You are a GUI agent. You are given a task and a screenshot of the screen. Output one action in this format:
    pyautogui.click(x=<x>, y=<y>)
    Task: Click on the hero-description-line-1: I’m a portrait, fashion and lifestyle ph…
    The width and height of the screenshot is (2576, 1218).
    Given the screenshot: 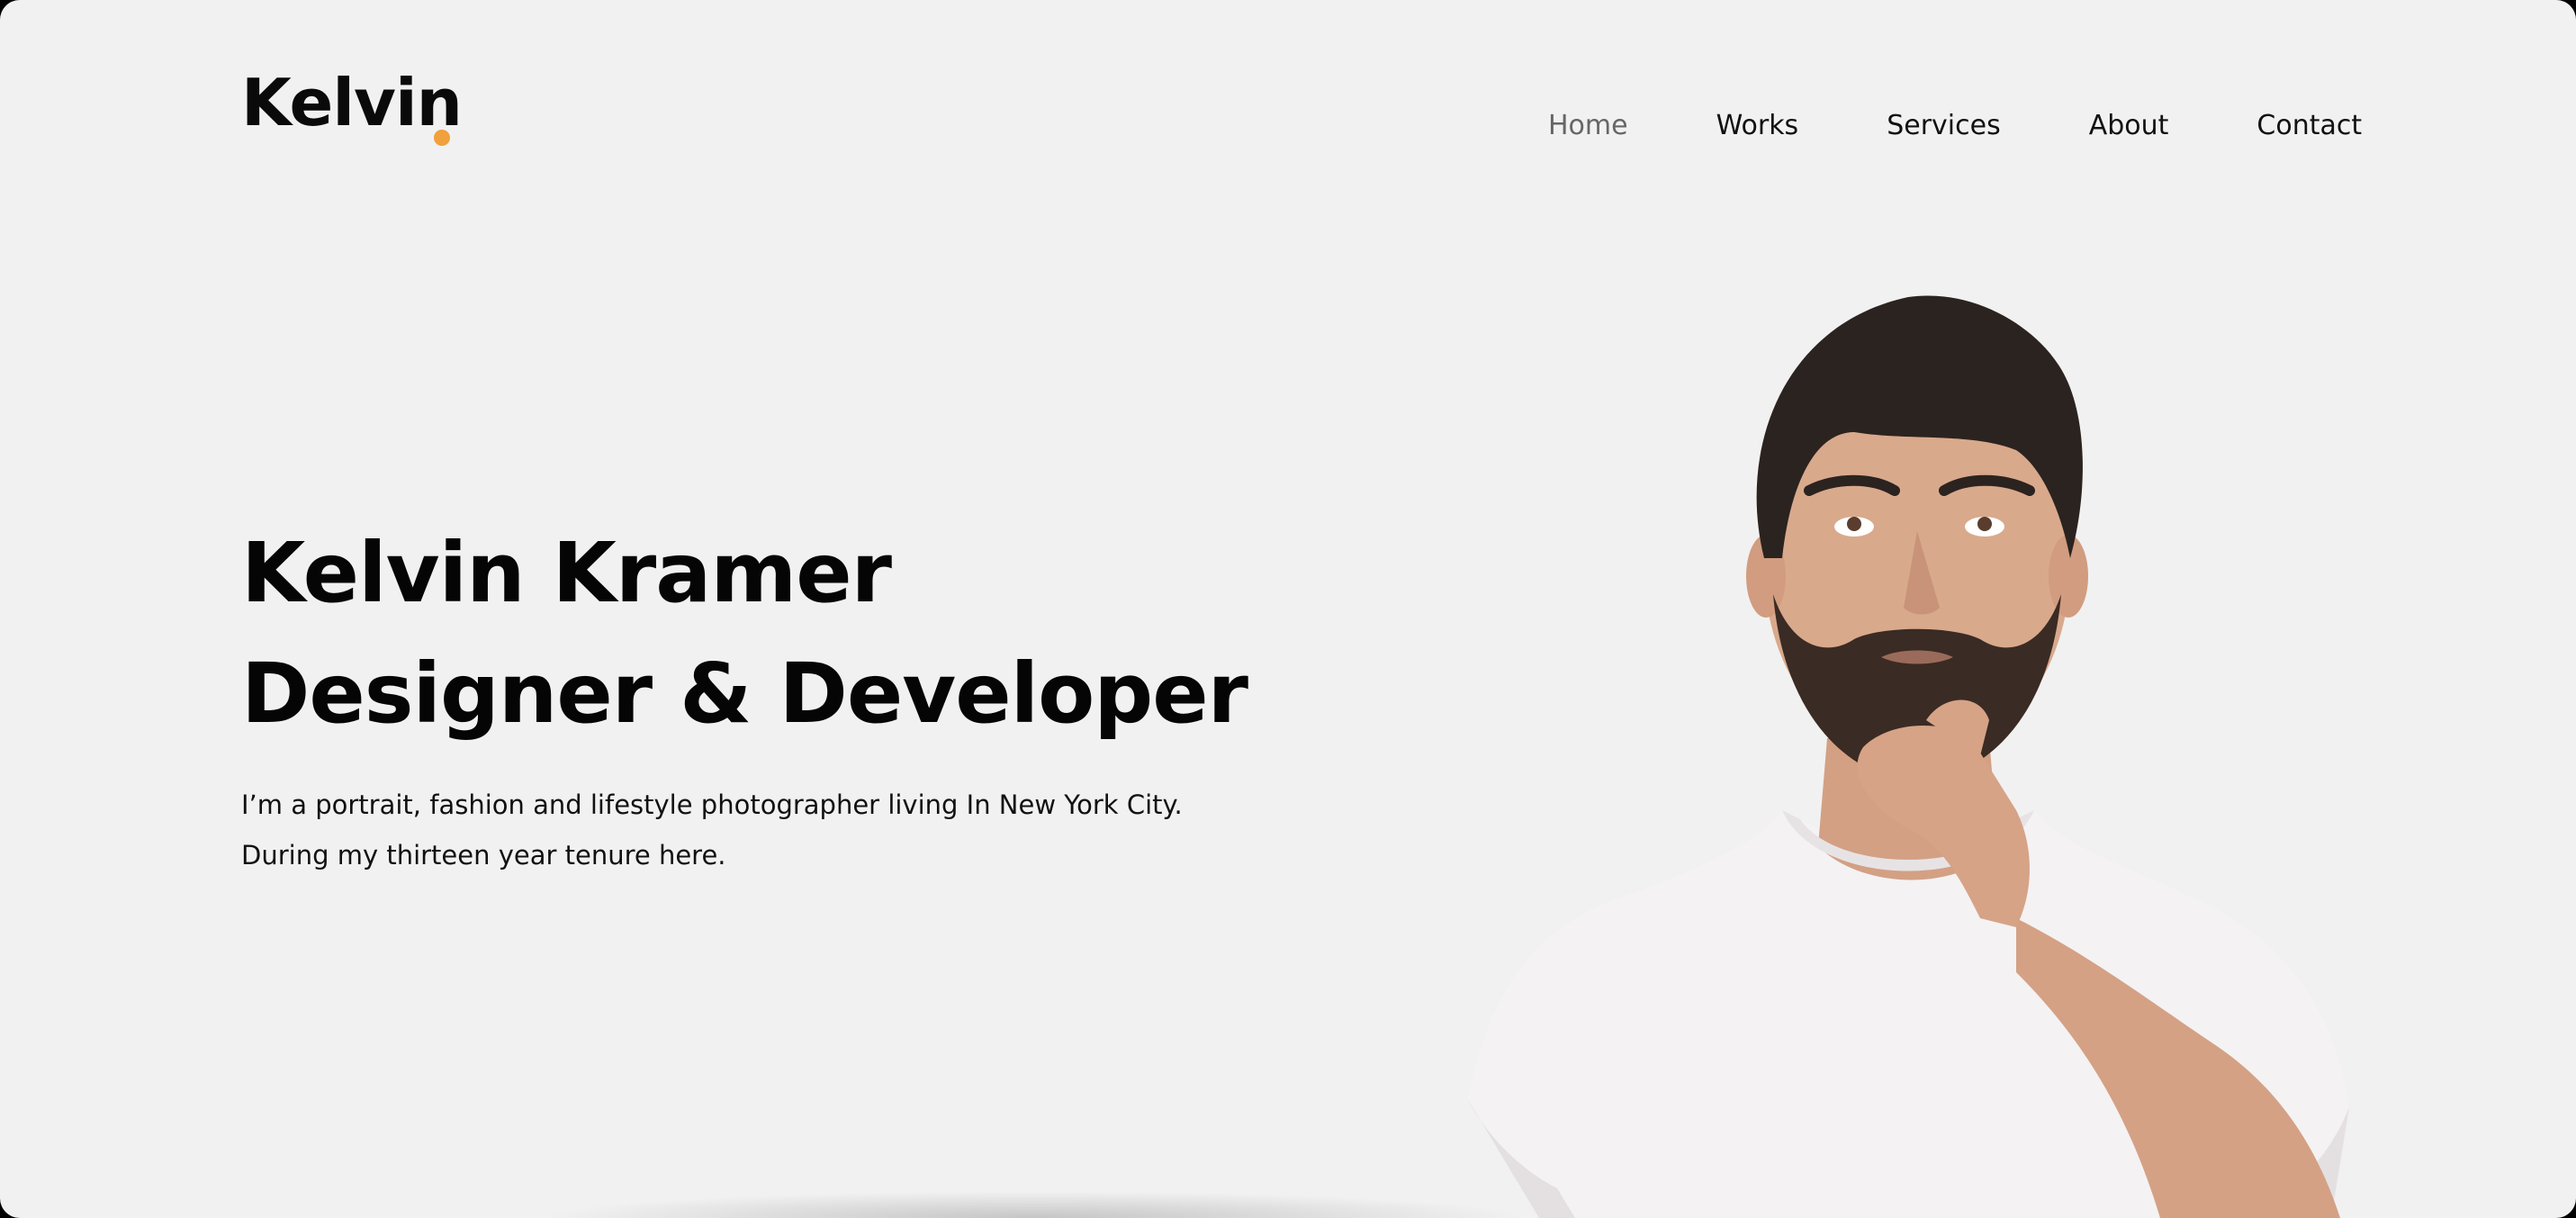 What is the action you would take?
    pyautogui.click(x=712, y=804)
    